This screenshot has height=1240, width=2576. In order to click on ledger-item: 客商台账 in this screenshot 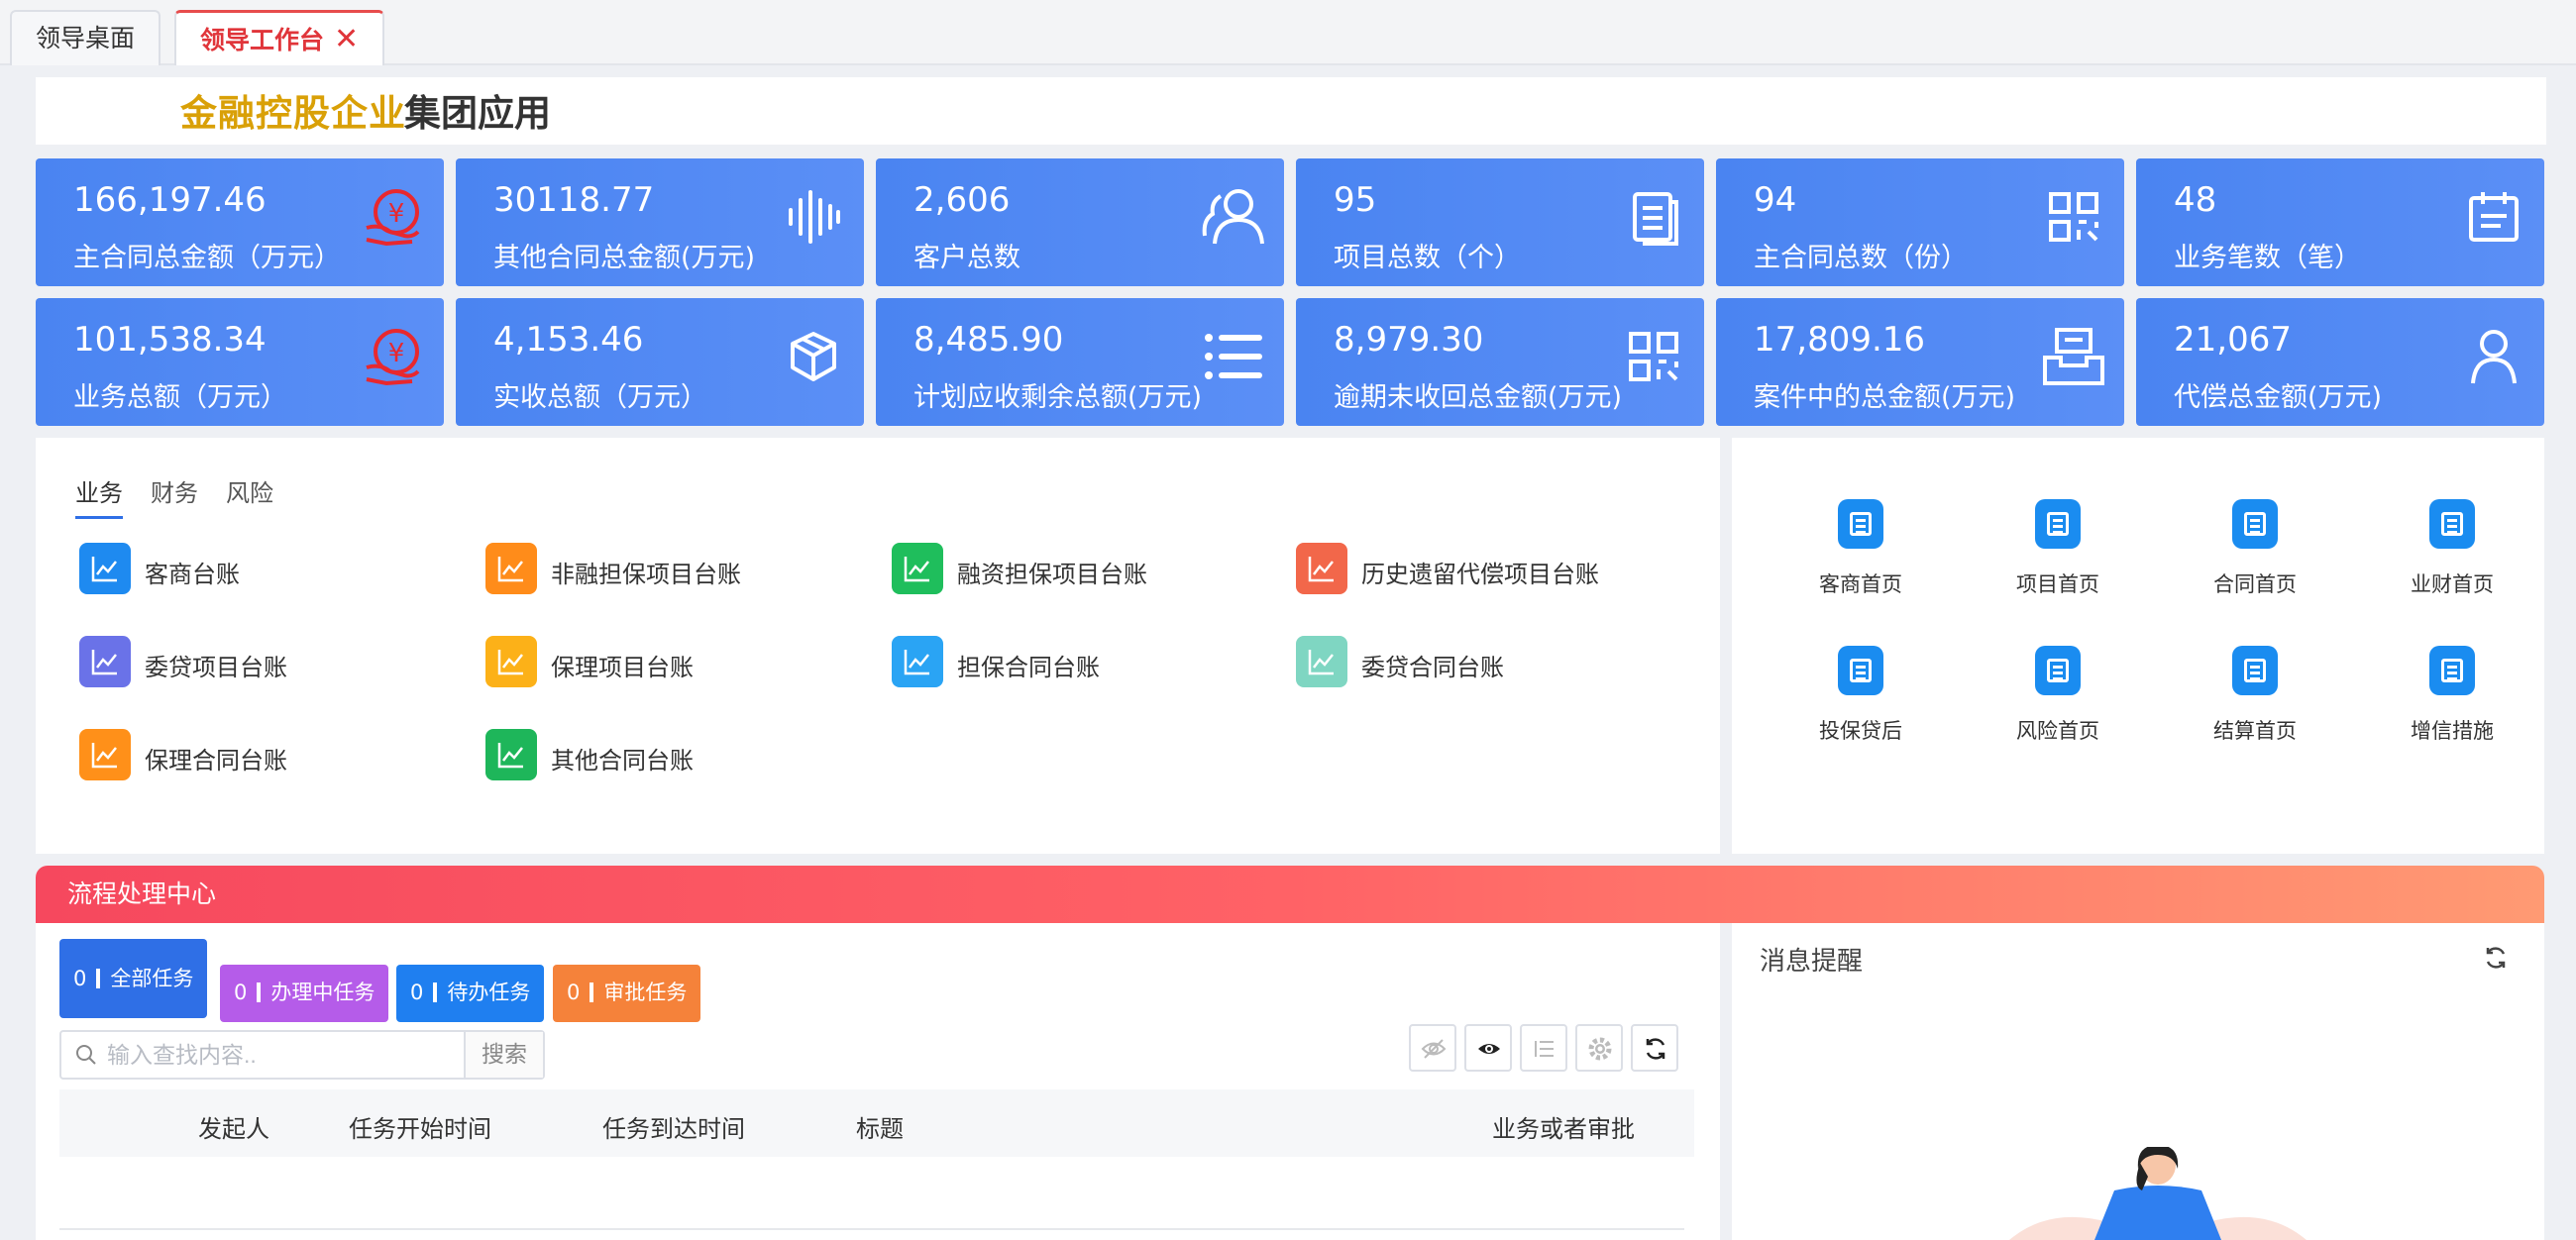, I will do `click(227, 571)`.